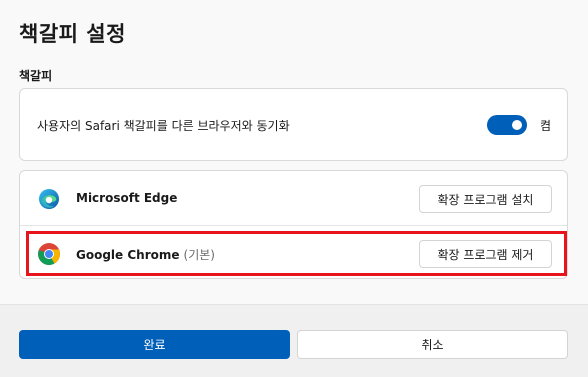 The width and height of the screenshot is (588, 377). What do you see at coordinates (293, 198) in the screenshot?
I see `browser-row-edge: Microsoft Edge 확장 프로그램 설치` at bounding box center [293, 198].